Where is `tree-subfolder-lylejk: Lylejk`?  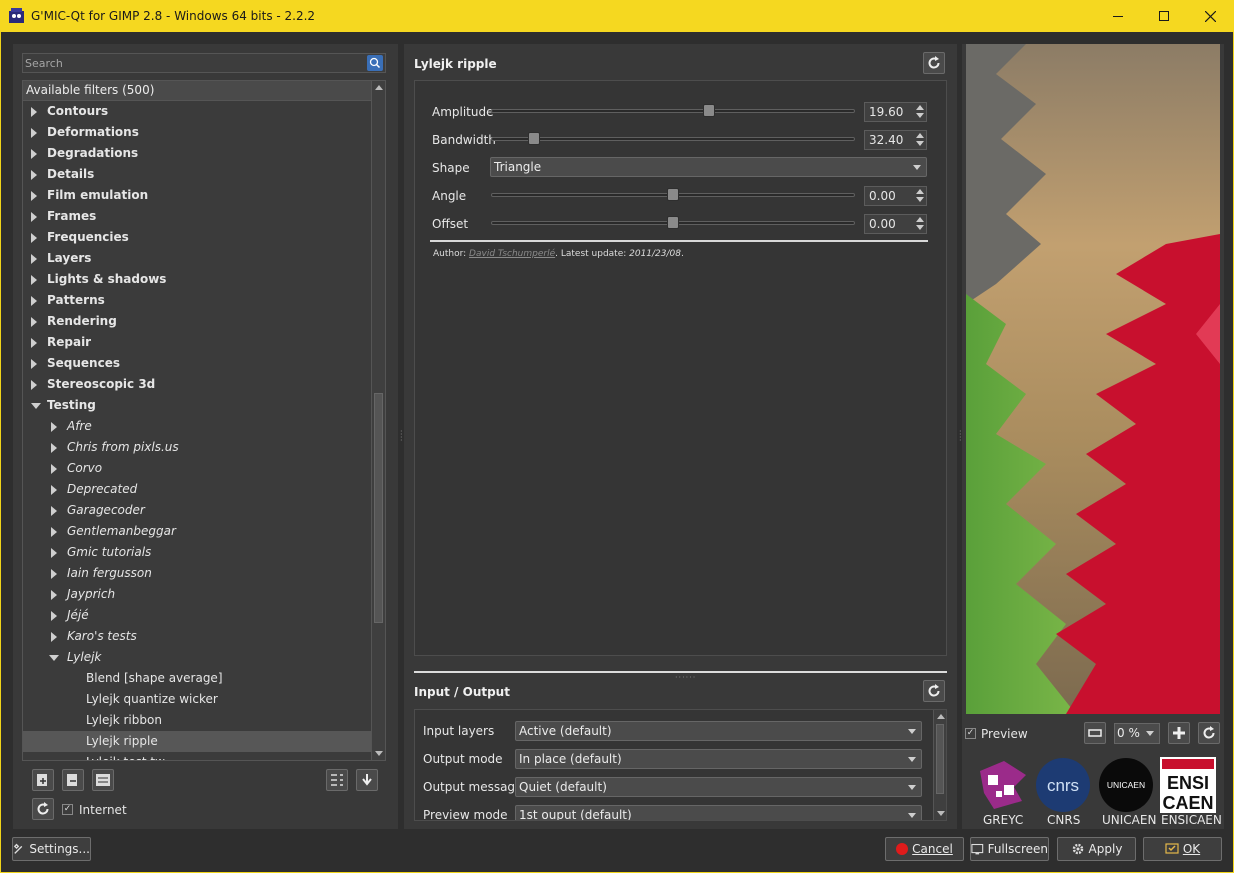
tree-subfolder-lylejk: Lylejk is located at coordinates (204, 657).